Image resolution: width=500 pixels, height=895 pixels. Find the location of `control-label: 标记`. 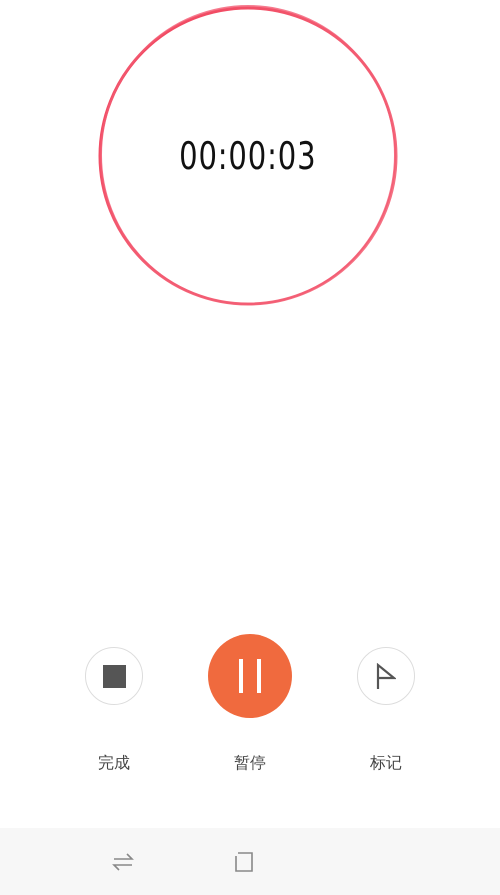

control-label: 标记 is located at coordinates (386, 763).